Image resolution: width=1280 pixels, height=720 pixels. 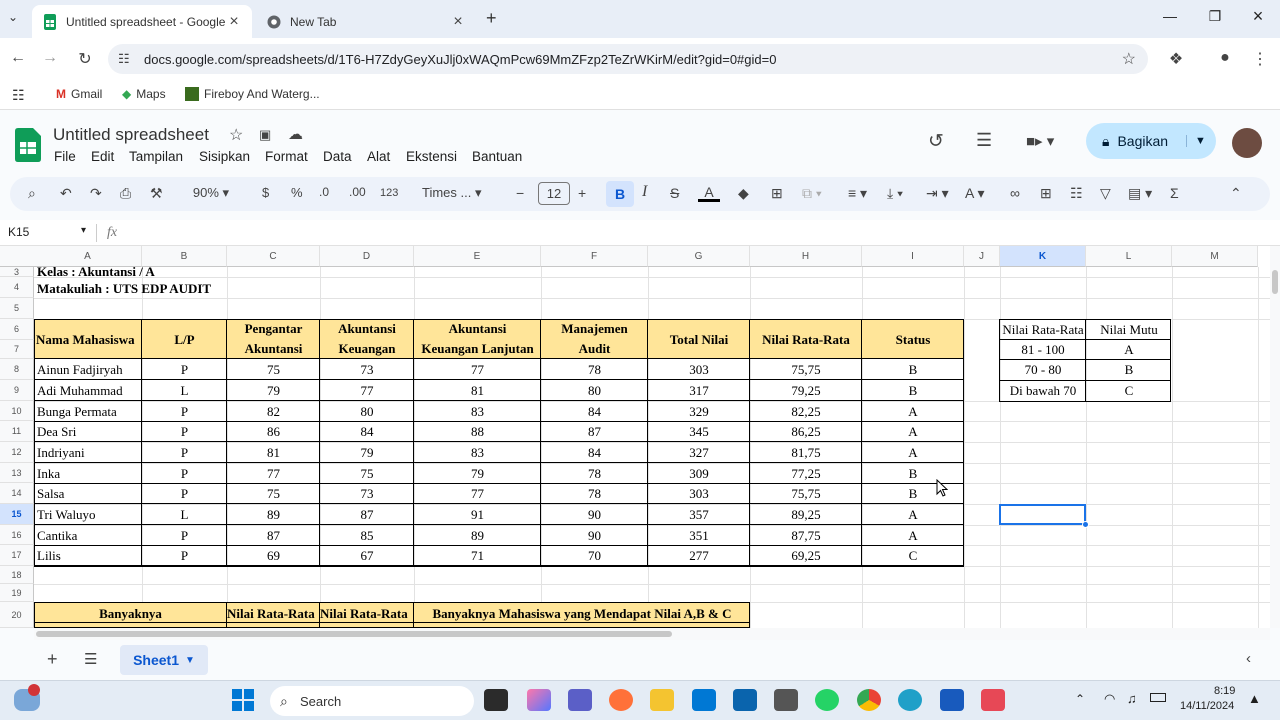 I want to click on cell-rata-1: Nilai Rata-Rata, so click(x=273, y=613).